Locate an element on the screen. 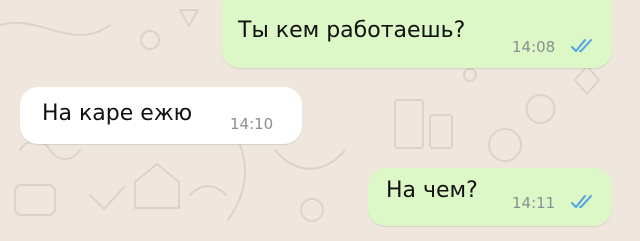  message-time: 14:11 is located at coordinates (534, 203).